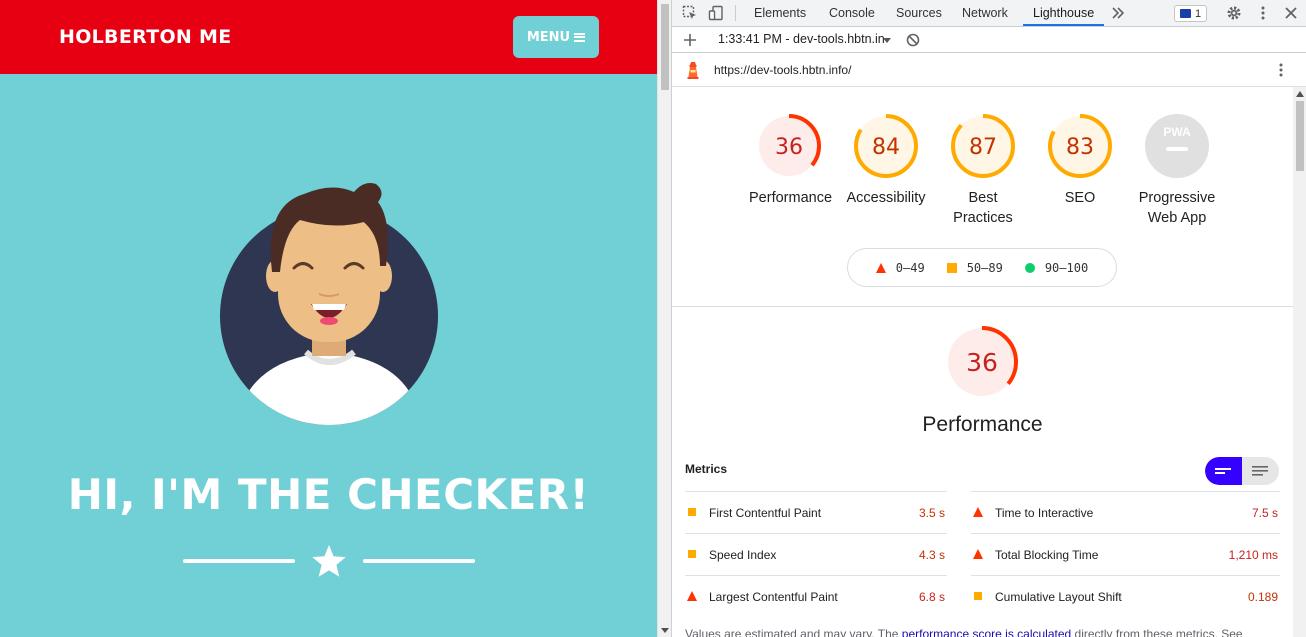 The image size is (1306, 637). What do you see at coordinates (1177, 208) in the screenshot?
I see `category-label-pwa: Progressive Web App` at bounding box center [1177, 208].